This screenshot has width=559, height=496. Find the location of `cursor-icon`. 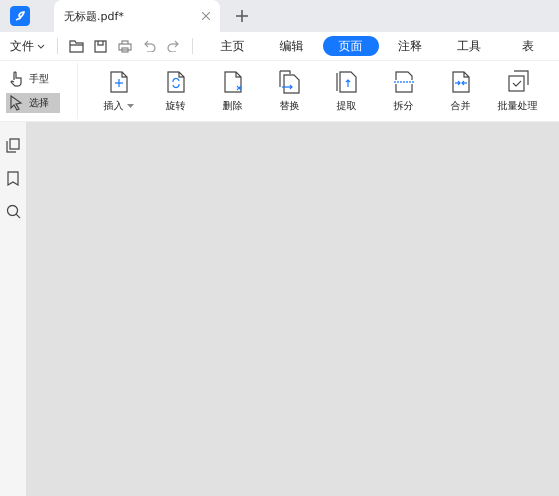

cursor-icon is located at coordinates (16, 103).